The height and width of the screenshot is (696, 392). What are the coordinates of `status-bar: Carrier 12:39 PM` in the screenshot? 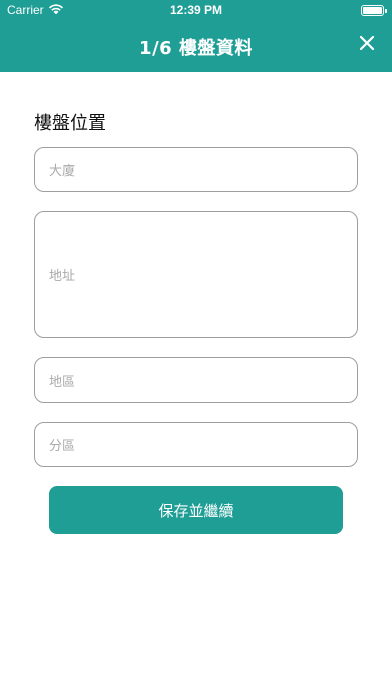 It's located at (196, 11).